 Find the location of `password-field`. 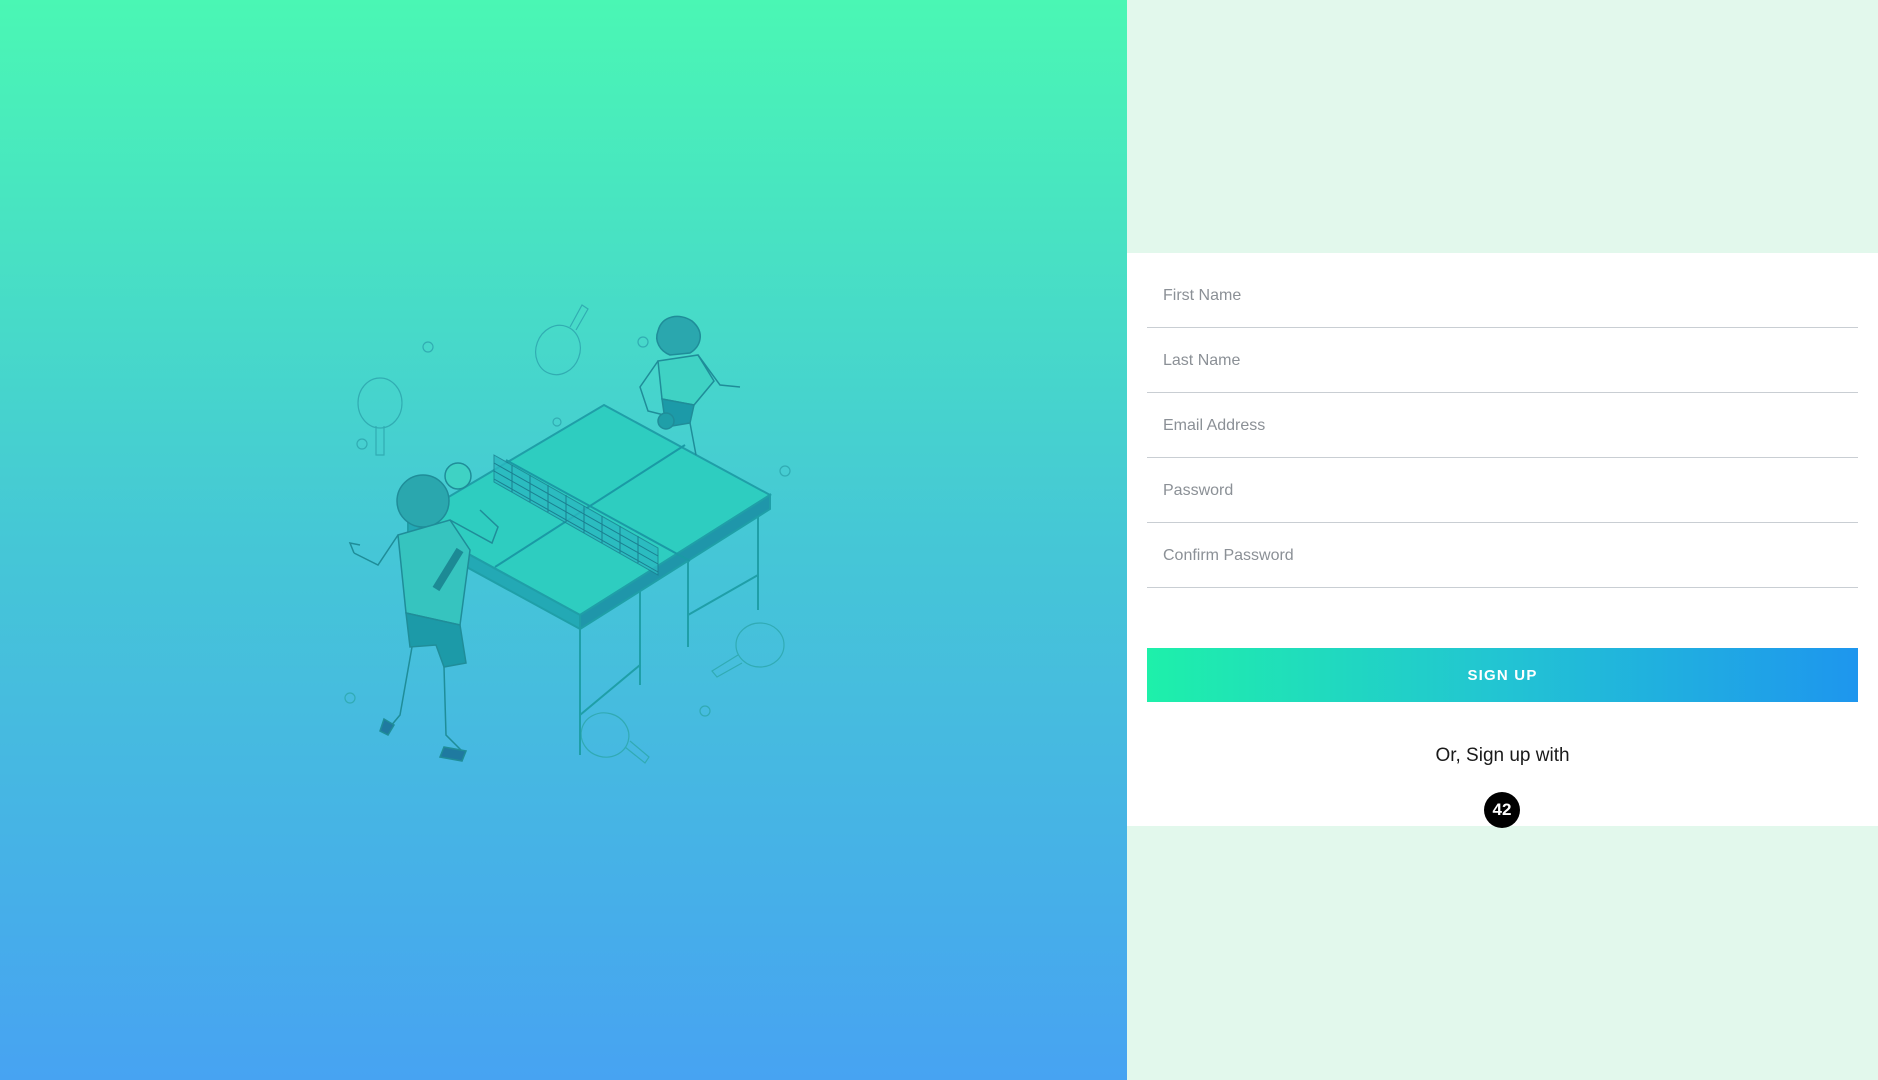

password-field is located at coordinates (1502, 491).